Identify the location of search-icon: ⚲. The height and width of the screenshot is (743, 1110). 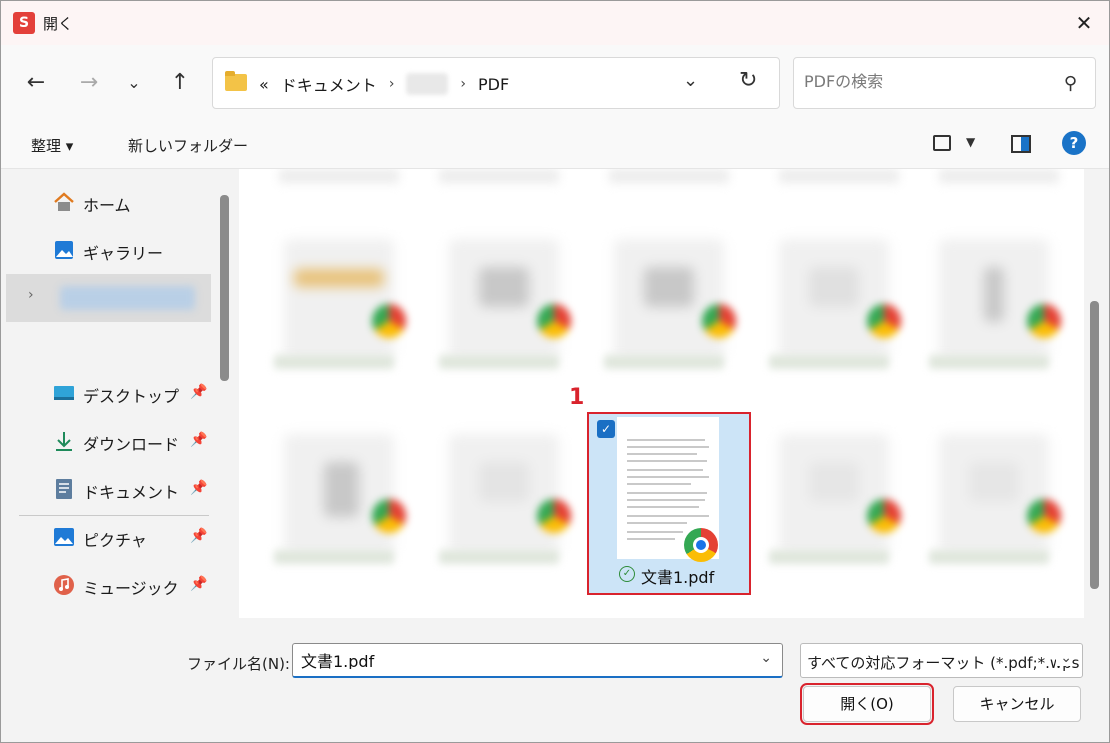
(1070, 83).